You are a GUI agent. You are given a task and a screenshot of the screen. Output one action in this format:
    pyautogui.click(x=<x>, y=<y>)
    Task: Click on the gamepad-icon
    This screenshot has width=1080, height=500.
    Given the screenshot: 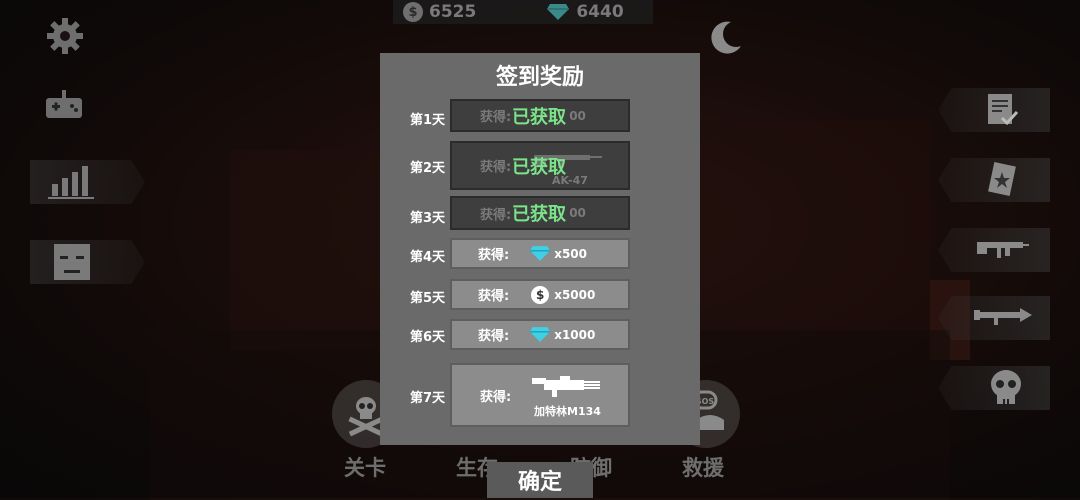 What is the action you would take?
    pyautogui.click(x=64, y=105)
    